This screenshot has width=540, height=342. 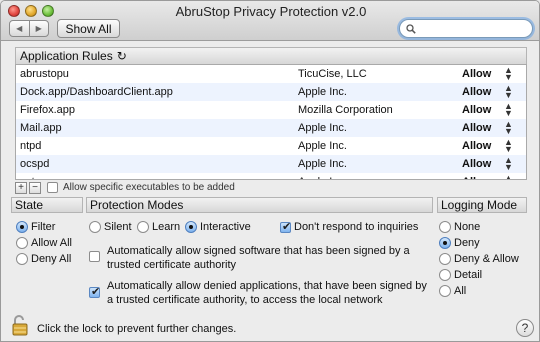 What do you see at coordinates (51, 243) in the screenshot?
I see `state-label-allow-all: Allow All` at bounding box center [51, 243].